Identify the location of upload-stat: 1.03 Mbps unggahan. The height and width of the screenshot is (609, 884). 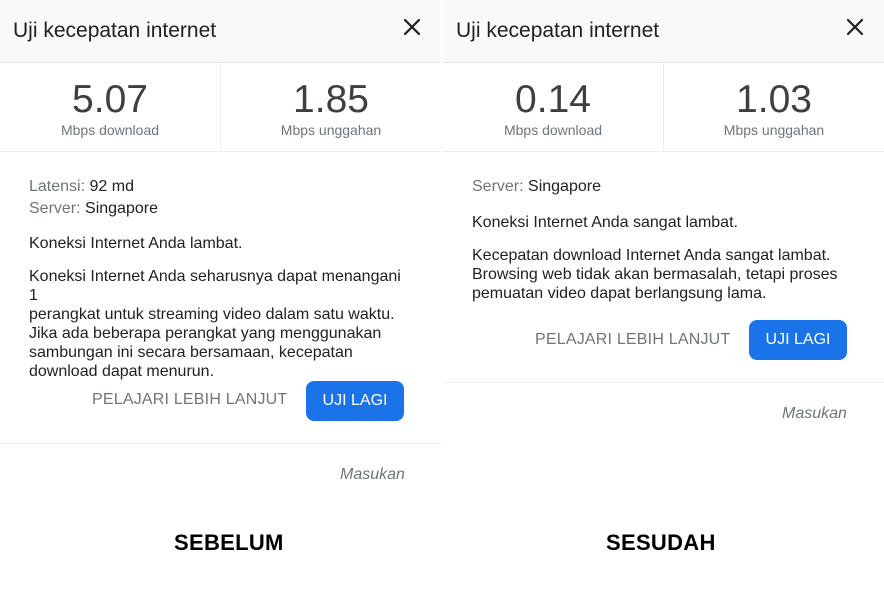
(773, 107).